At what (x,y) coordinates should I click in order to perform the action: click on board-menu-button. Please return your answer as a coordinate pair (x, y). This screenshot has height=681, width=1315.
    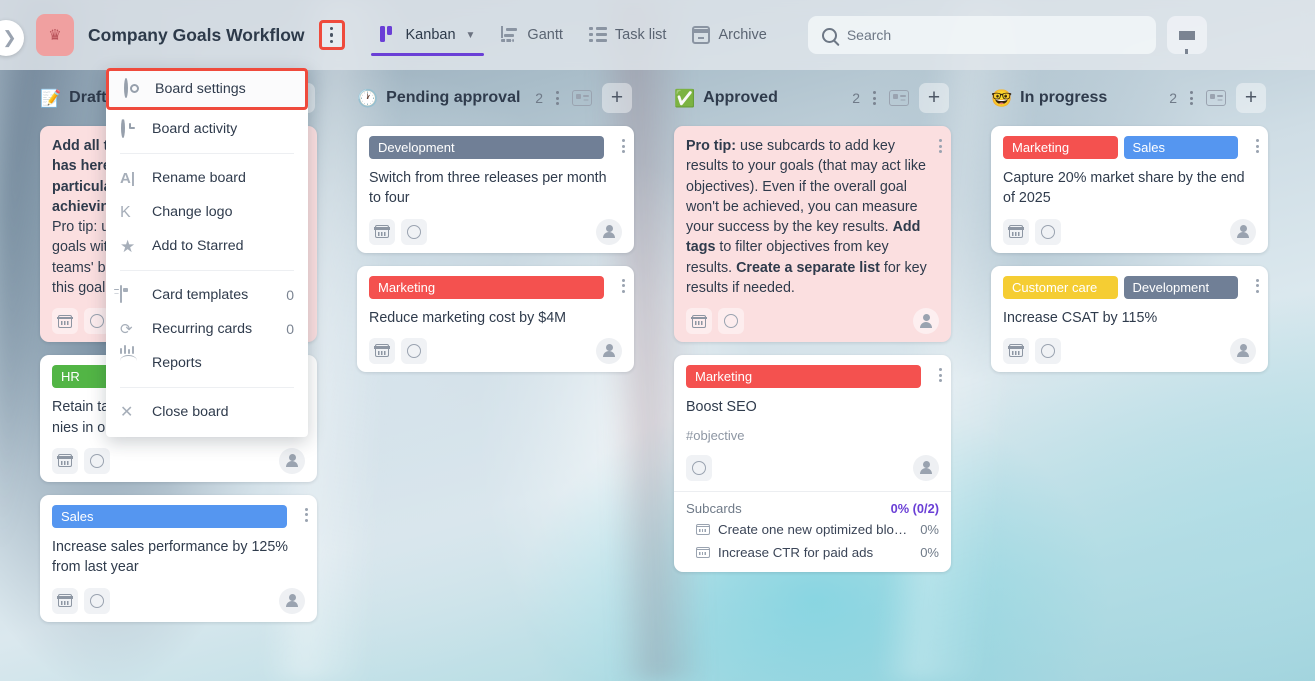
    Looking at the image, I should click on (331, 35).